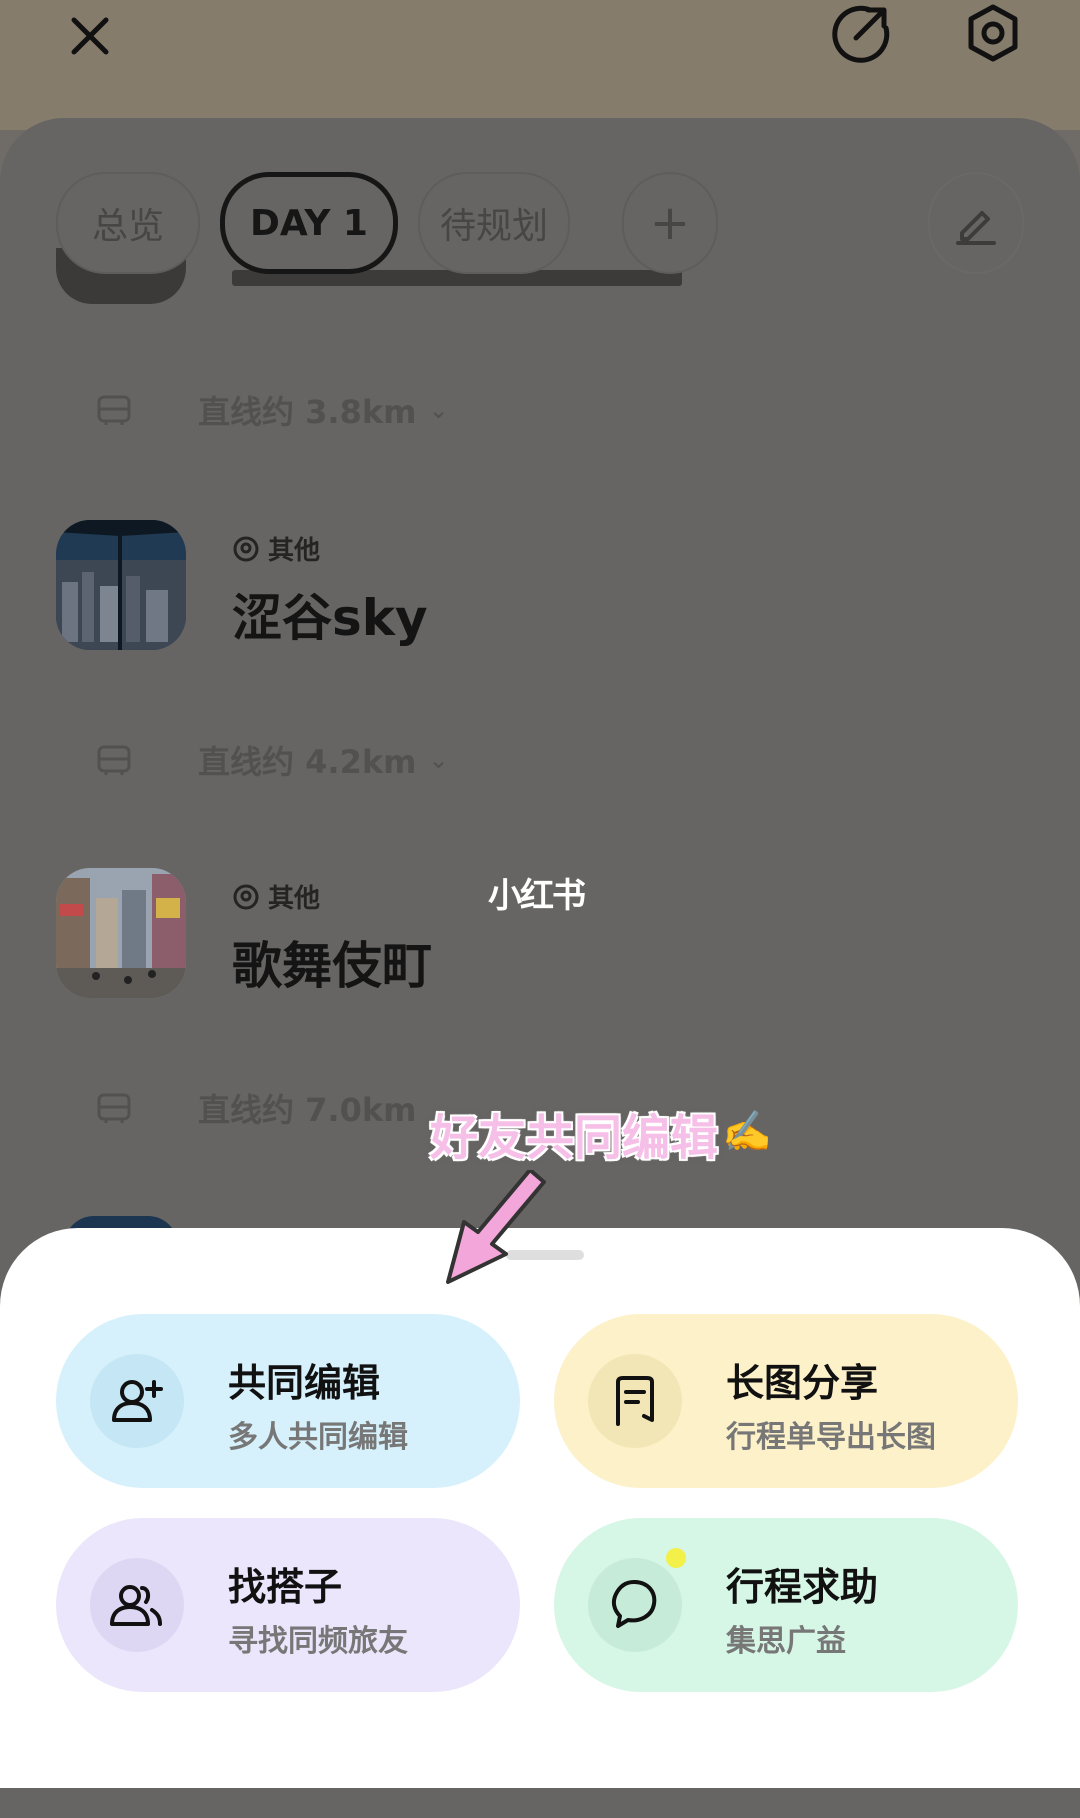  What do you see at coordinates (137, 1605) in the screenshot?
I see `users-icon` at bounding box center [137, 1605].